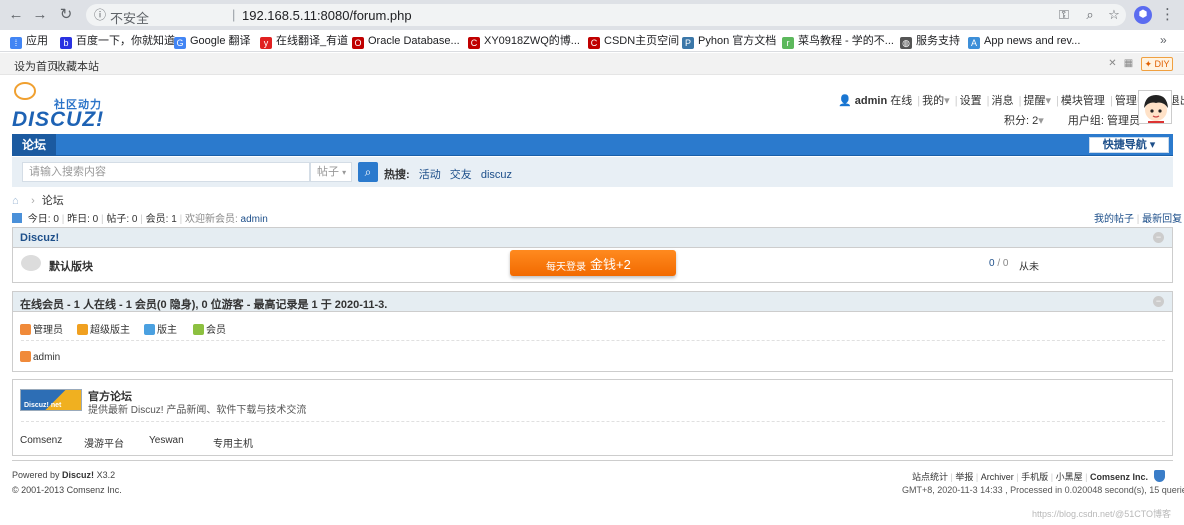 Image resolution: width=1184 pixels, height=525 pixels. I want to click on zoom-icon: ⌕, so click(1090, 15).